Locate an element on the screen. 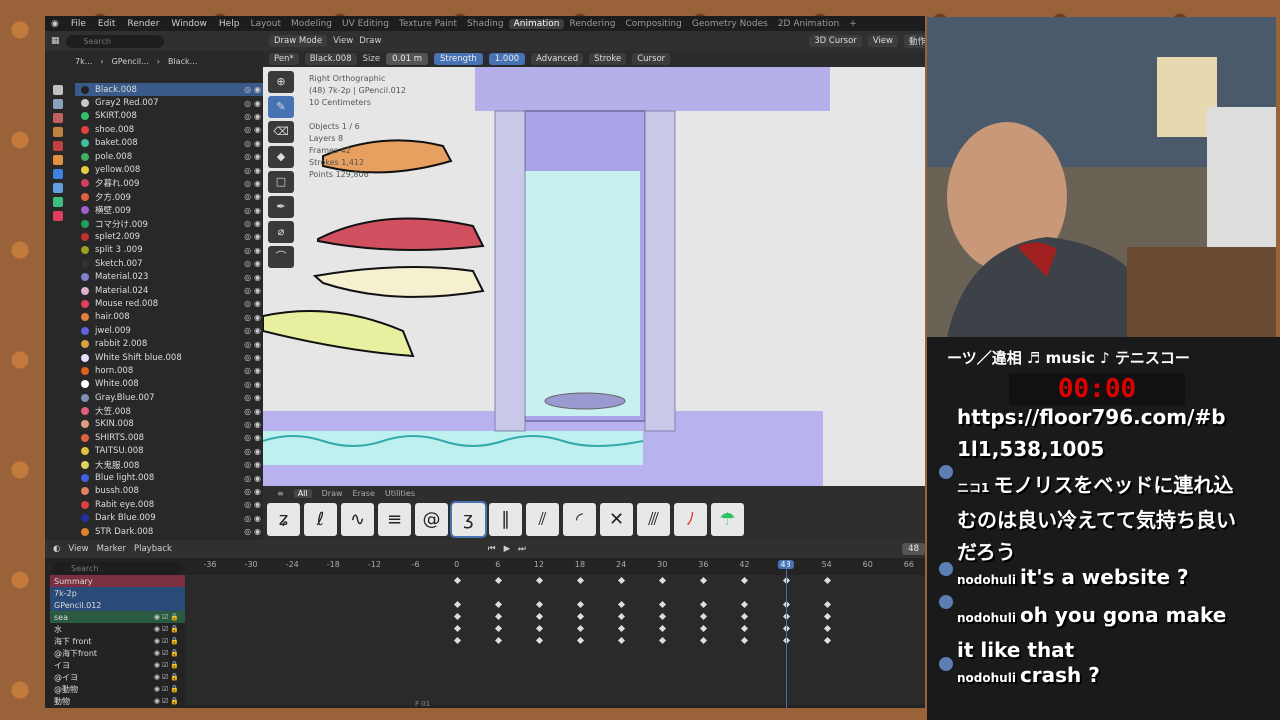 The height and width of the screenshot is (720, 1280). search-input: Search is located at coordinates (114, 41).